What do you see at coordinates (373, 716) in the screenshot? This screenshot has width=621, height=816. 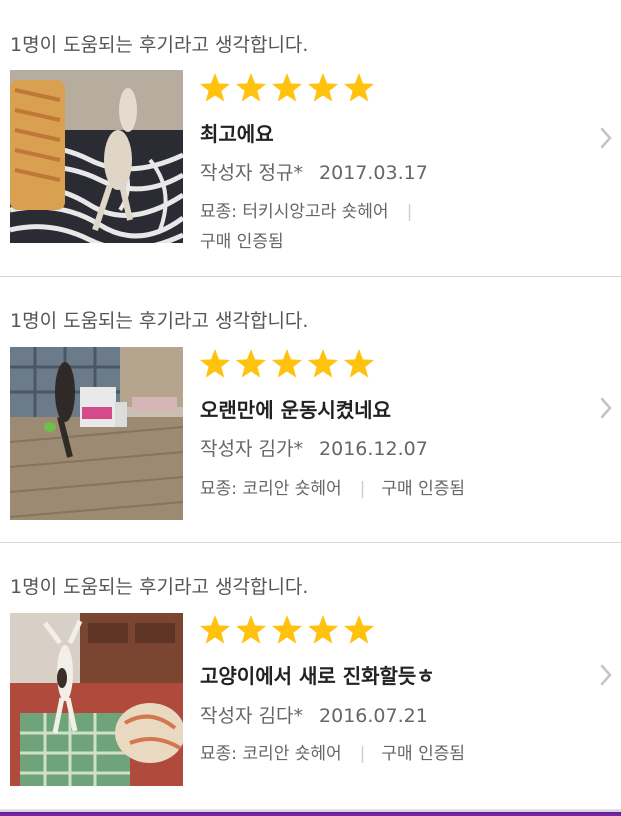 I see `review-date: 2016.07.21` at bounding box center [373, 716].